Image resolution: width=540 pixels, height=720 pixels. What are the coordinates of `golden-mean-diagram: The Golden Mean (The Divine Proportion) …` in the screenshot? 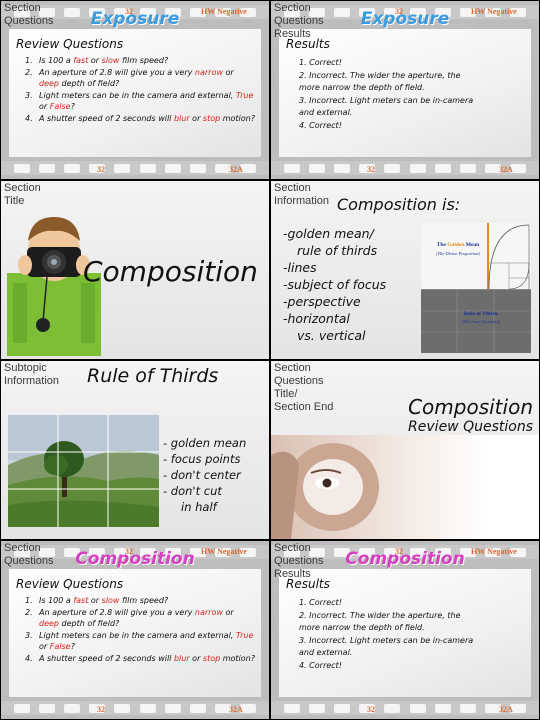 It's located at (476, 288).